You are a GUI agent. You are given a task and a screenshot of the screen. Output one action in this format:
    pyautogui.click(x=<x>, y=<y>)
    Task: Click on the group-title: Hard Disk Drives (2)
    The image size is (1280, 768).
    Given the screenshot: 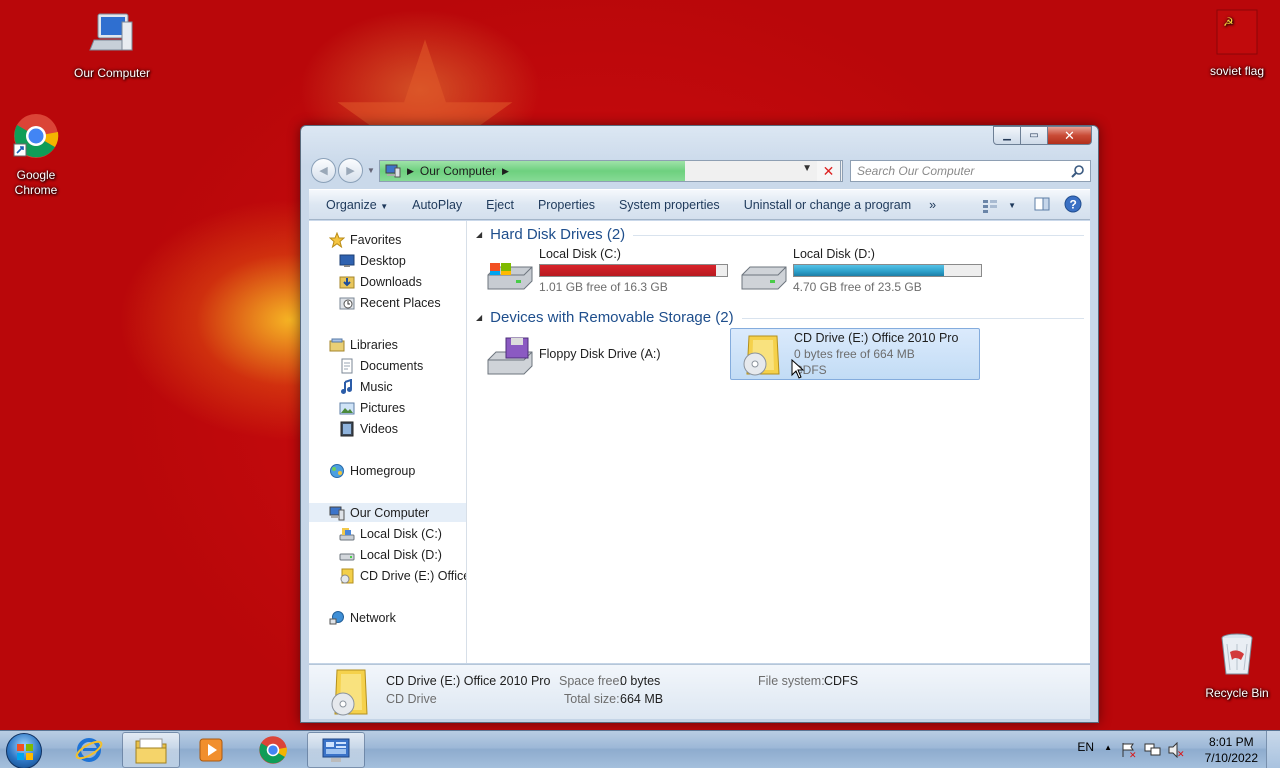 What is the action you would take?
    pyautogui.click(x=558, y=234)
    